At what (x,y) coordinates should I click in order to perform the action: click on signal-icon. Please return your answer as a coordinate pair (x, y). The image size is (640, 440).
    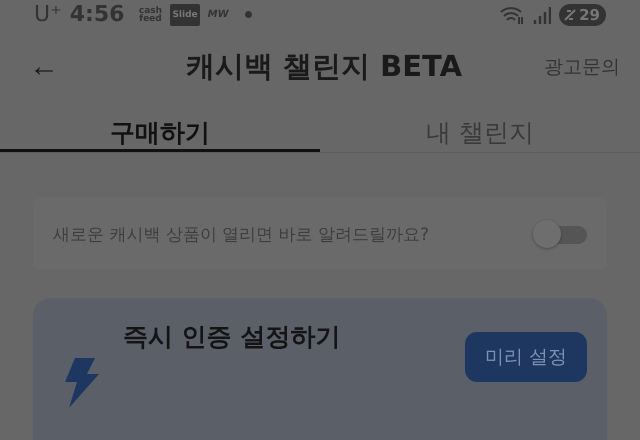
    Looking at the image, I should click on (542, 14).